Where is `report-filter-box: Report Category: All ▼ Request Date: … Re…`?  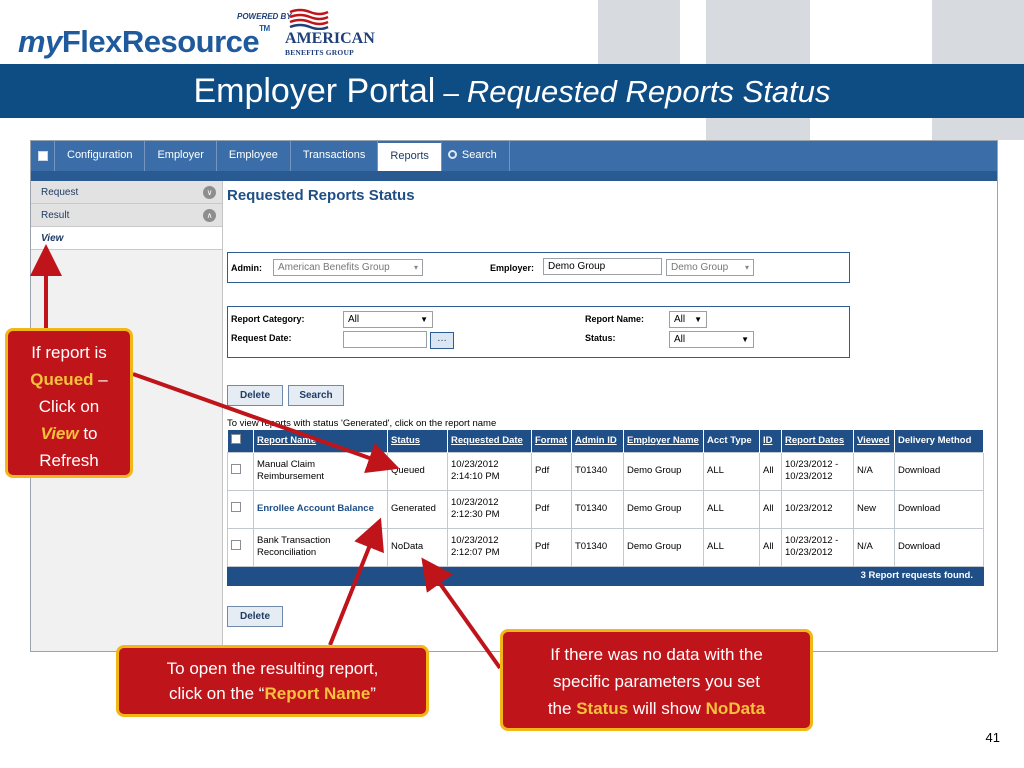
report-filter-box: Report Category: All ▼ Request Date: … Re… is located at coordinates (538, 332).